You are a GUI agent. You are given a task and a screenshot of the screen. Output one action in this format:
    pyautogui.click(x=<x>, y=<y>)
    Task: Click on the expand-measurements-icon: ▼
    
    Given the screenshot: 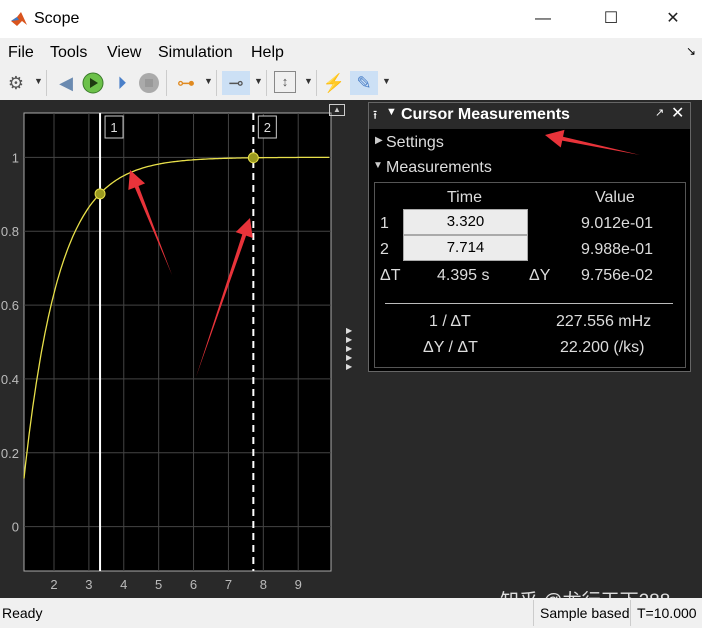 What is the action you would take?
    pyautogui.click(x=378, y=165)
    